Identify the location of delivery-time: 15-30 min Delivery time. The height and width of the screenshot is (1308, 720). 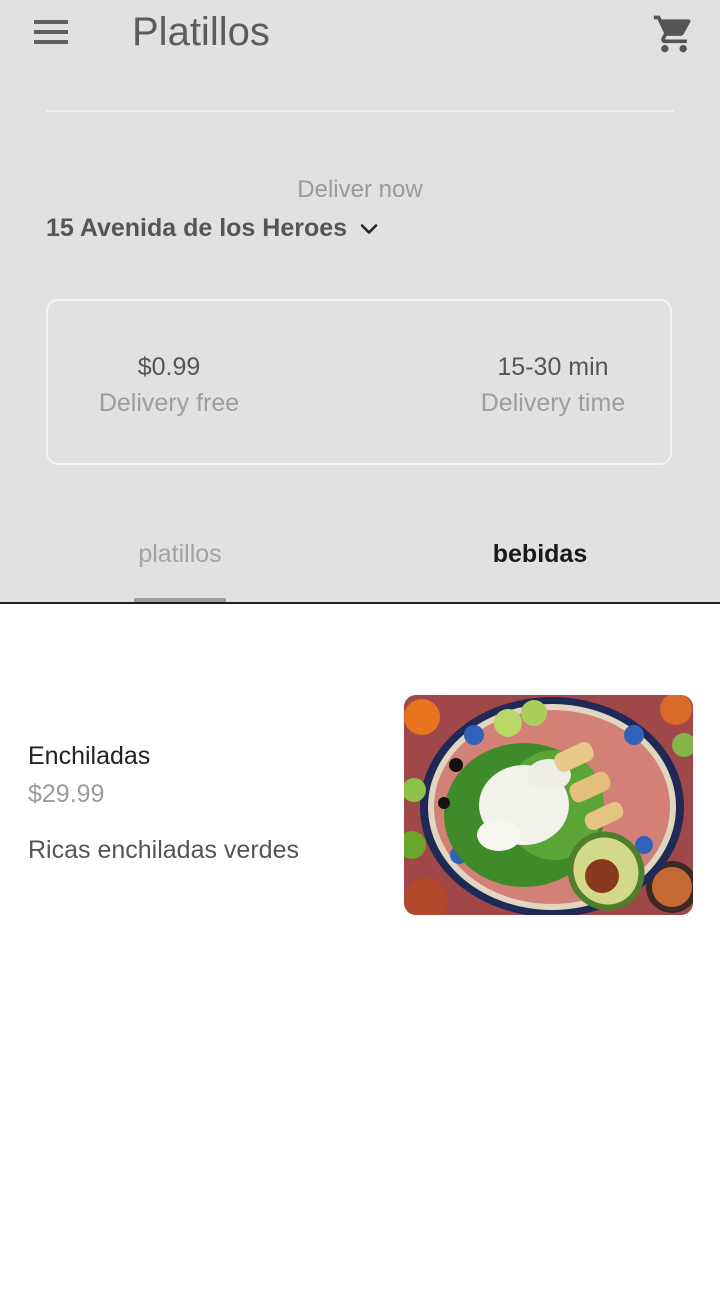
(553, 387).